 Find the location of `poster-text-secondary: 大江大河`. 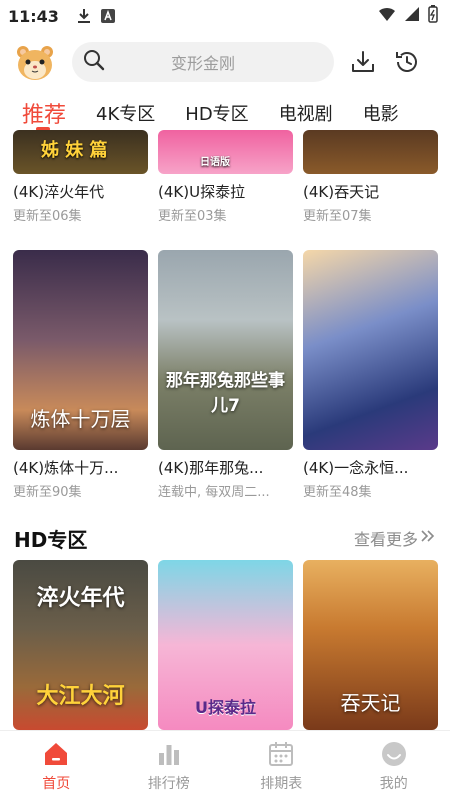

poster-text-secondary: 大江大河 is located at coordinates (80, 696).